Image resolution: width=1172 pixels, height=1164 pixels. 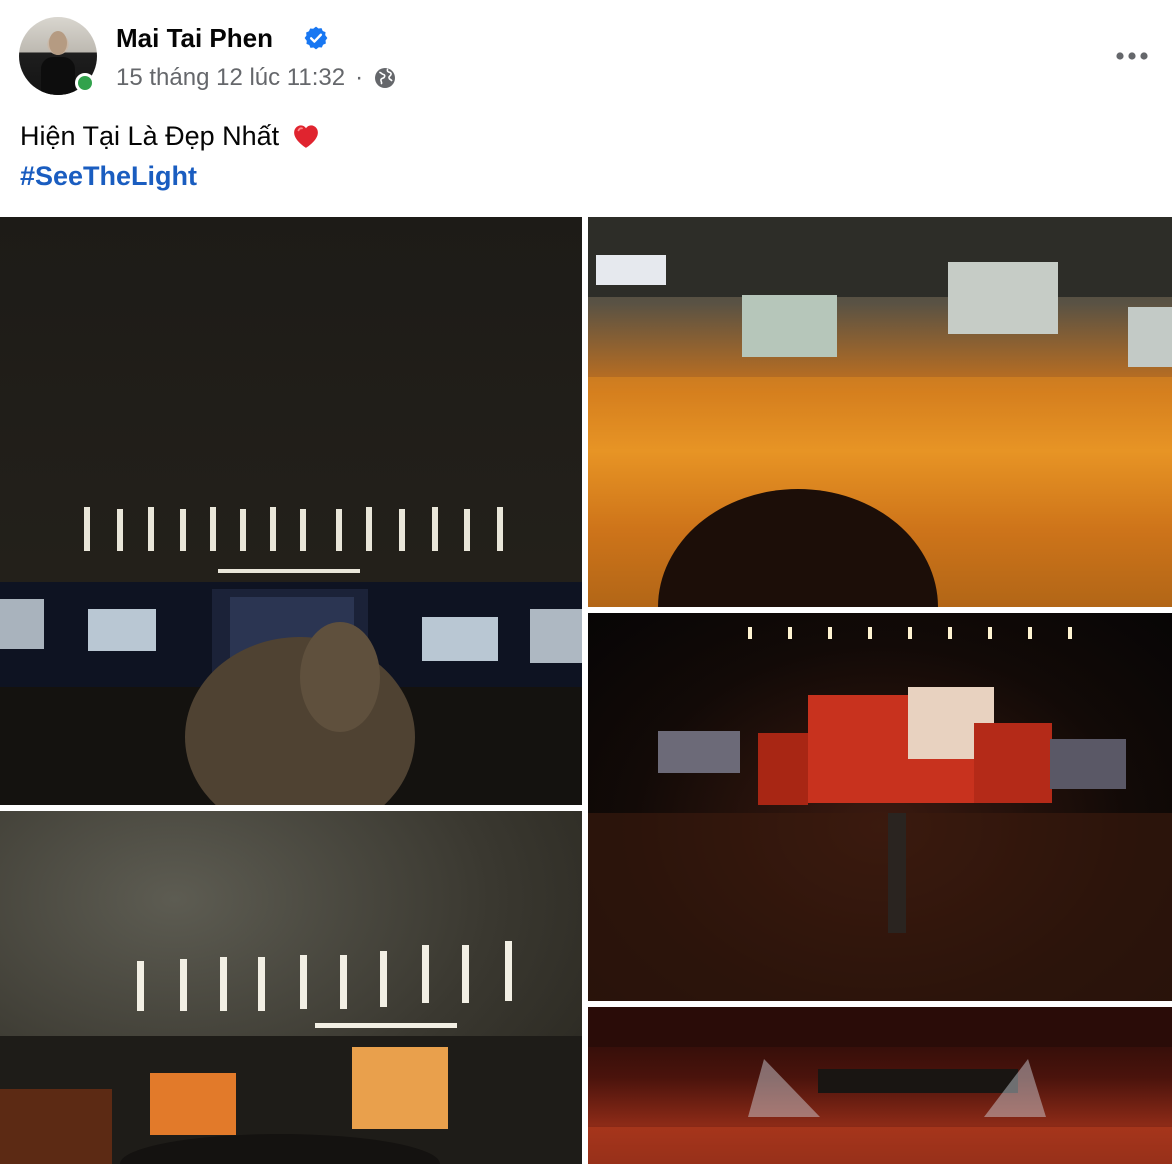 What do you see at coordinates (194, 38) in the screenshot?
I see `author-name: Mai Tai Phen` at bounding box center [194, 38].